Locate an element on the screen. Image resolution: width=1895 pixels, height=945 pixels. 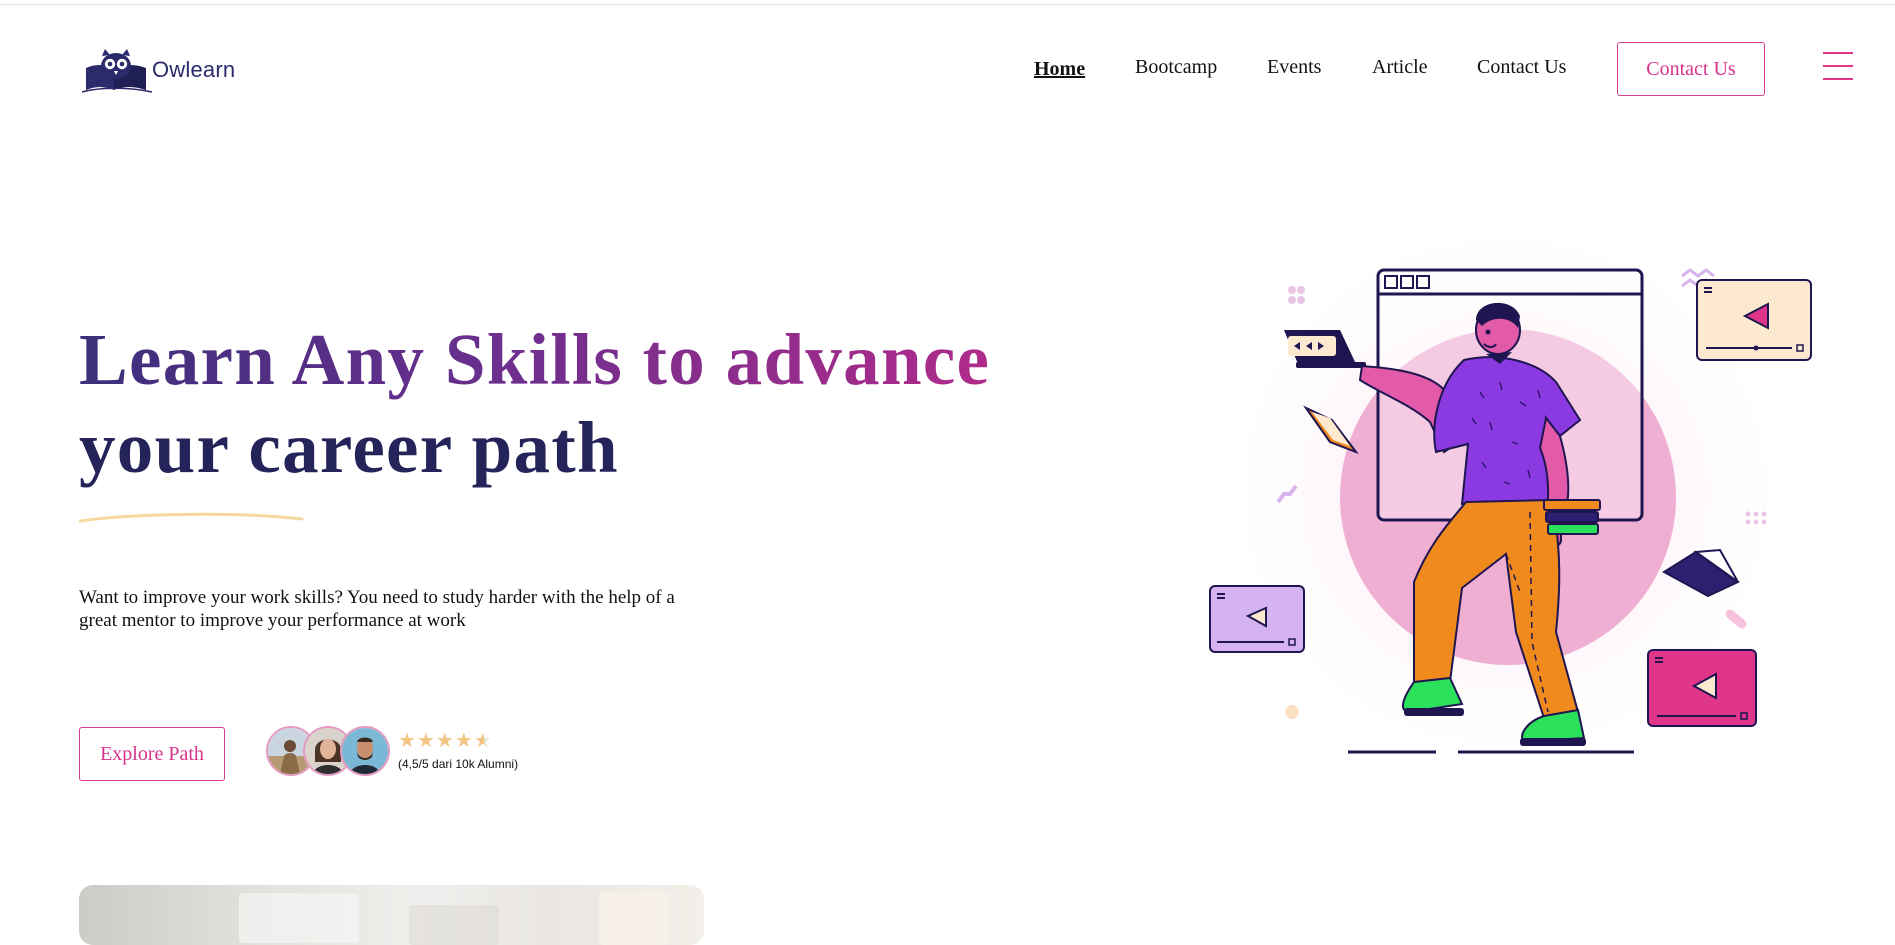
hero-title-line-2: your career path is located at coordinates (349, 447).